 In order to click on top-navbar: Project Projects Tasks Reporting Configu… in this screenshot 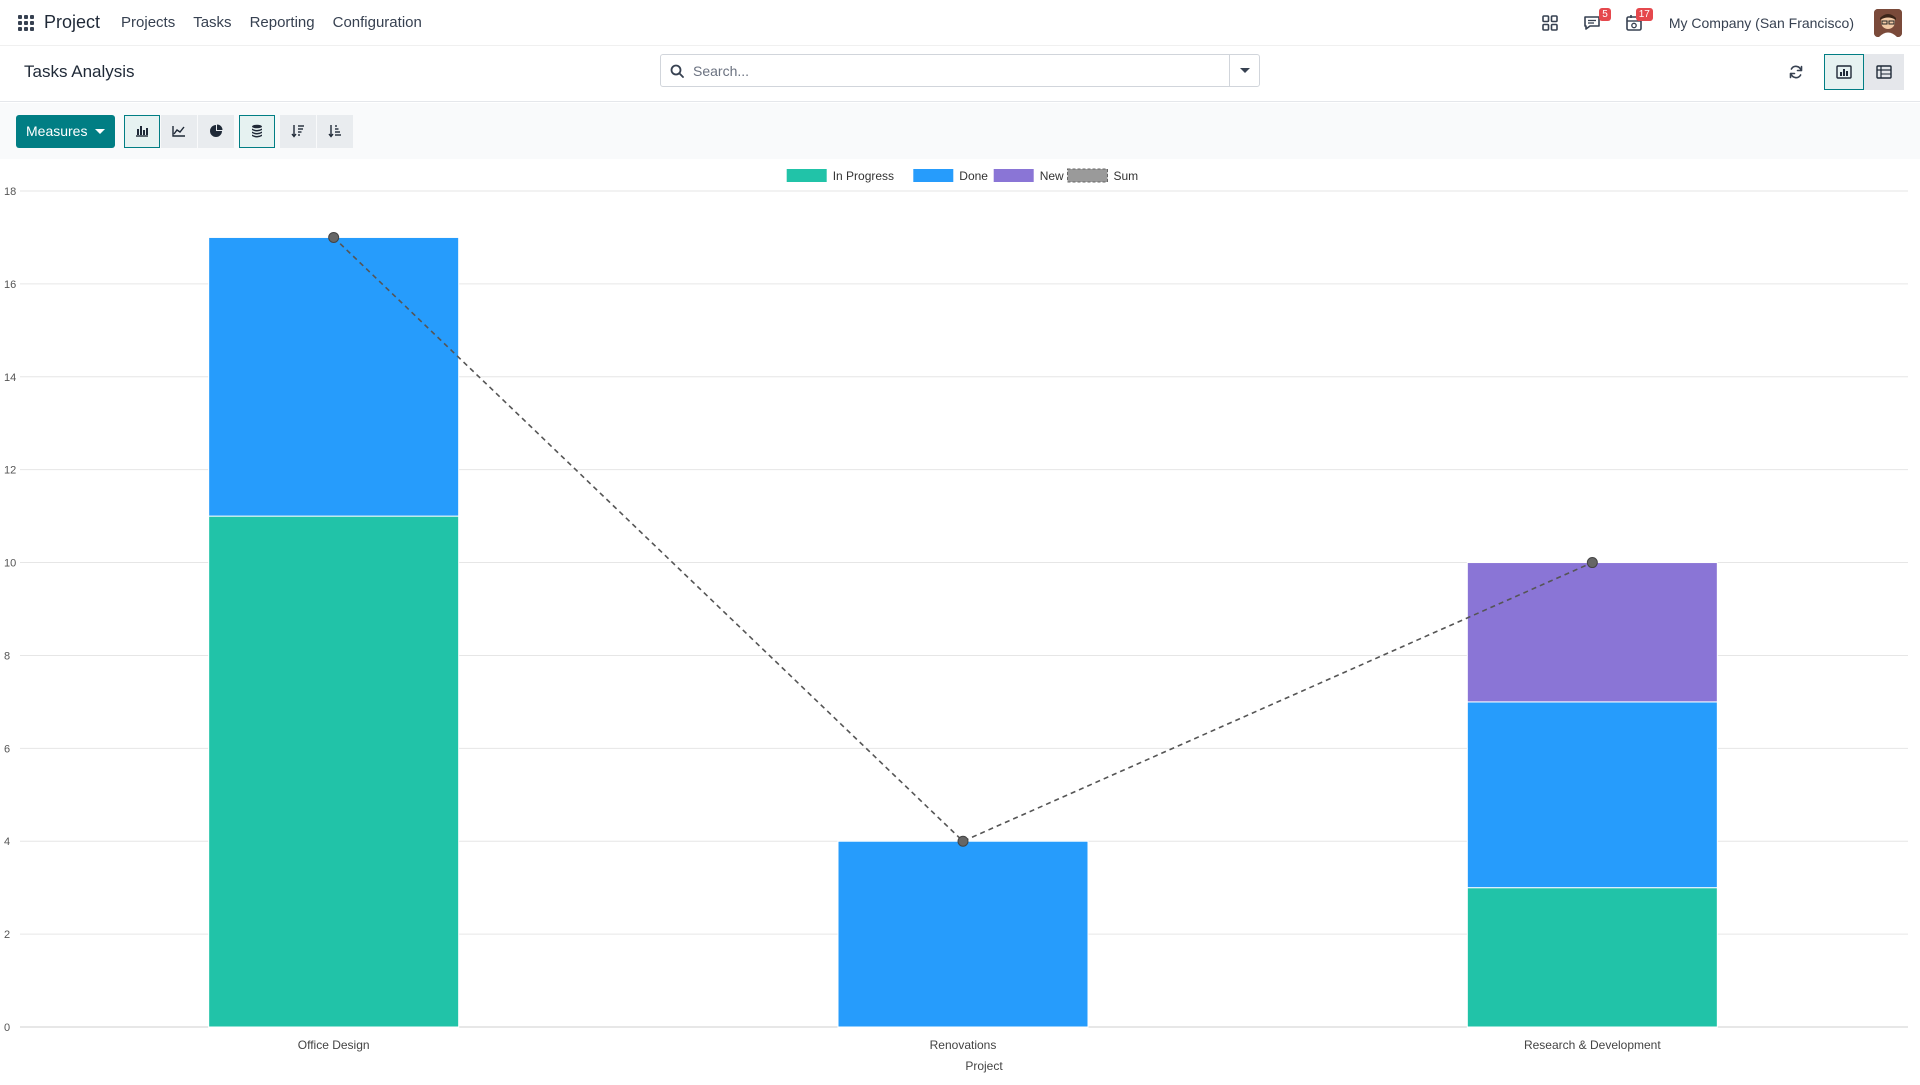, I will do `click(960, 23)`.